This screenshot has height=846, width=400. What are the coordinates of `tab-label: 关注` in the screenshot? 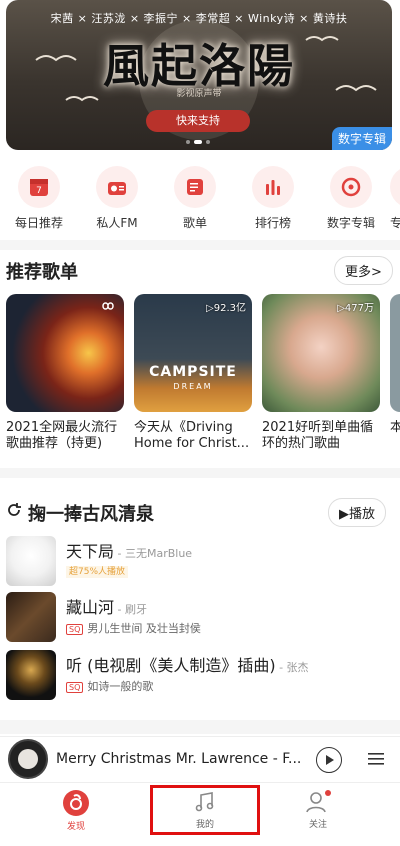 It's located at (317, 825).